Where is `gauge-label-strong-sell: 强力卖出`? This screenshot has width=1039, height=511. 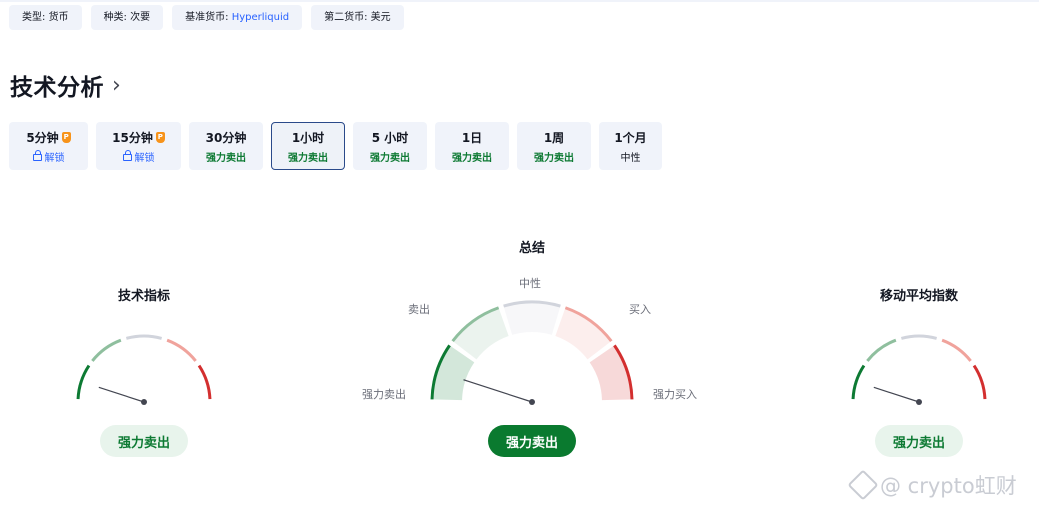
gauge-label-strong-sell: 强力卖出 is located at coordinates (384, 394).